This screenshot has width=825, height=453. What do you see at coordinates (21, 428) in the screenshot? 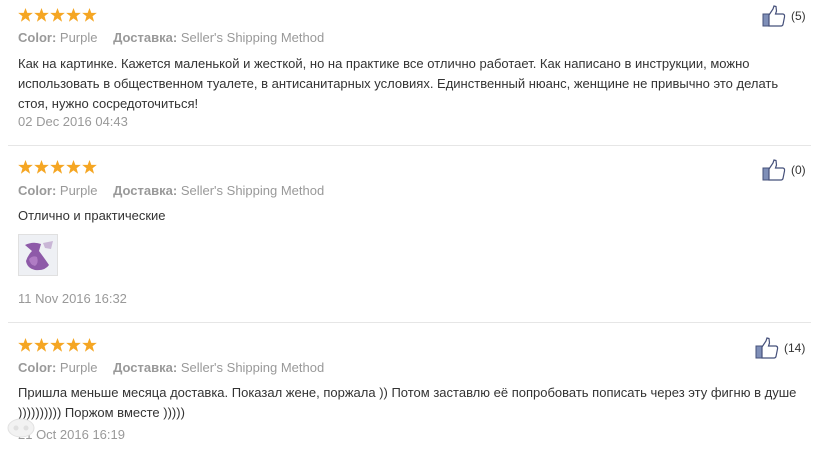
I see `watermark-icon` at bounding box center [21, 428].